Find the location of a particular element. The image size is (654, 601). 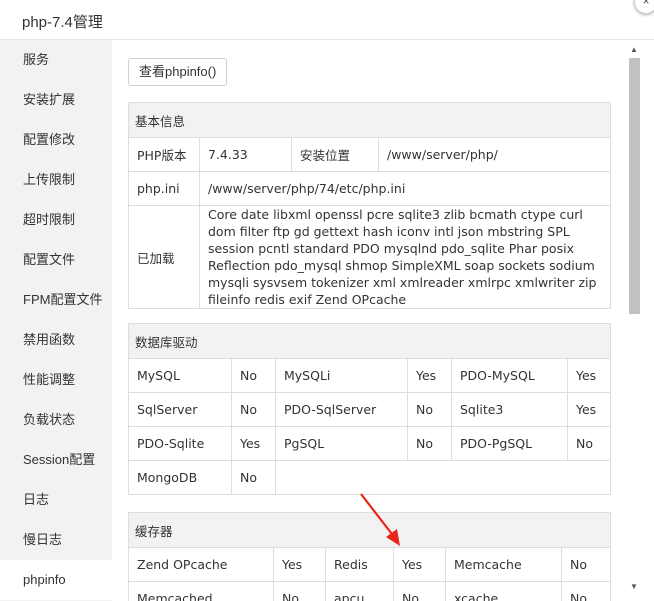

cache-name: Memcache is located at coordinates (503, 564).